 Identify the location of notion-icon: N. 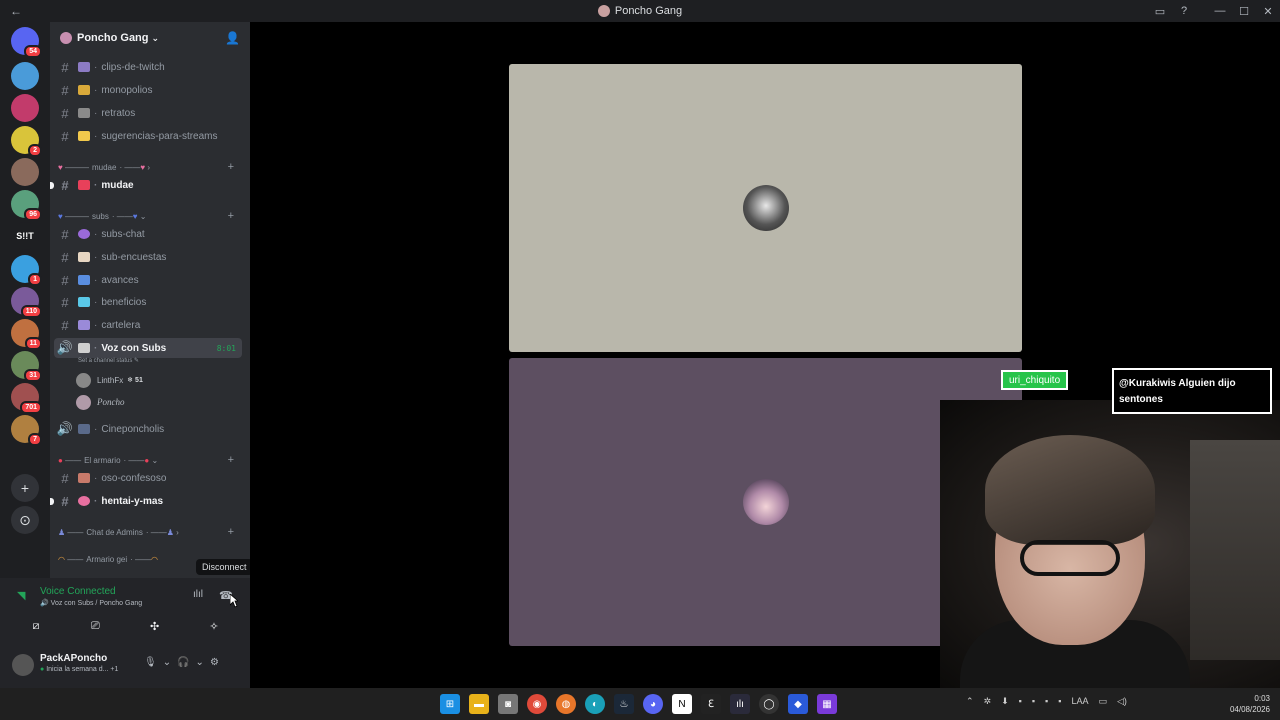
(682, 704).